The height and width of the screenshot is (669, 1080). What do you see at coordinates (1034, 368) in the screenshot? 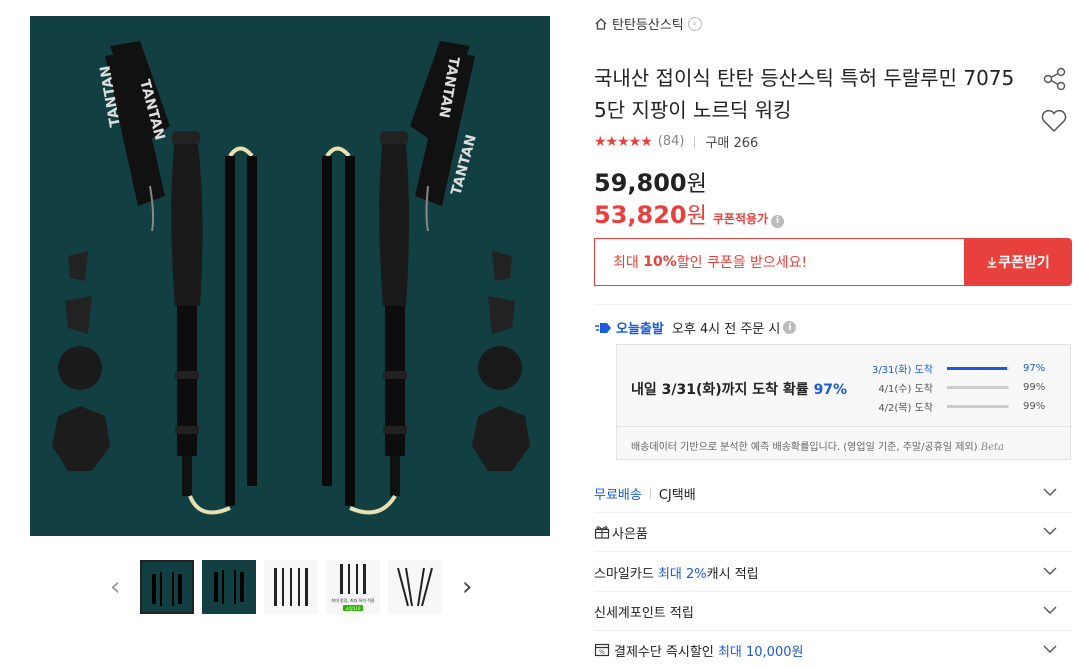
I see `delivery-row-pct: 97%` at bounding box center [1034, 368].